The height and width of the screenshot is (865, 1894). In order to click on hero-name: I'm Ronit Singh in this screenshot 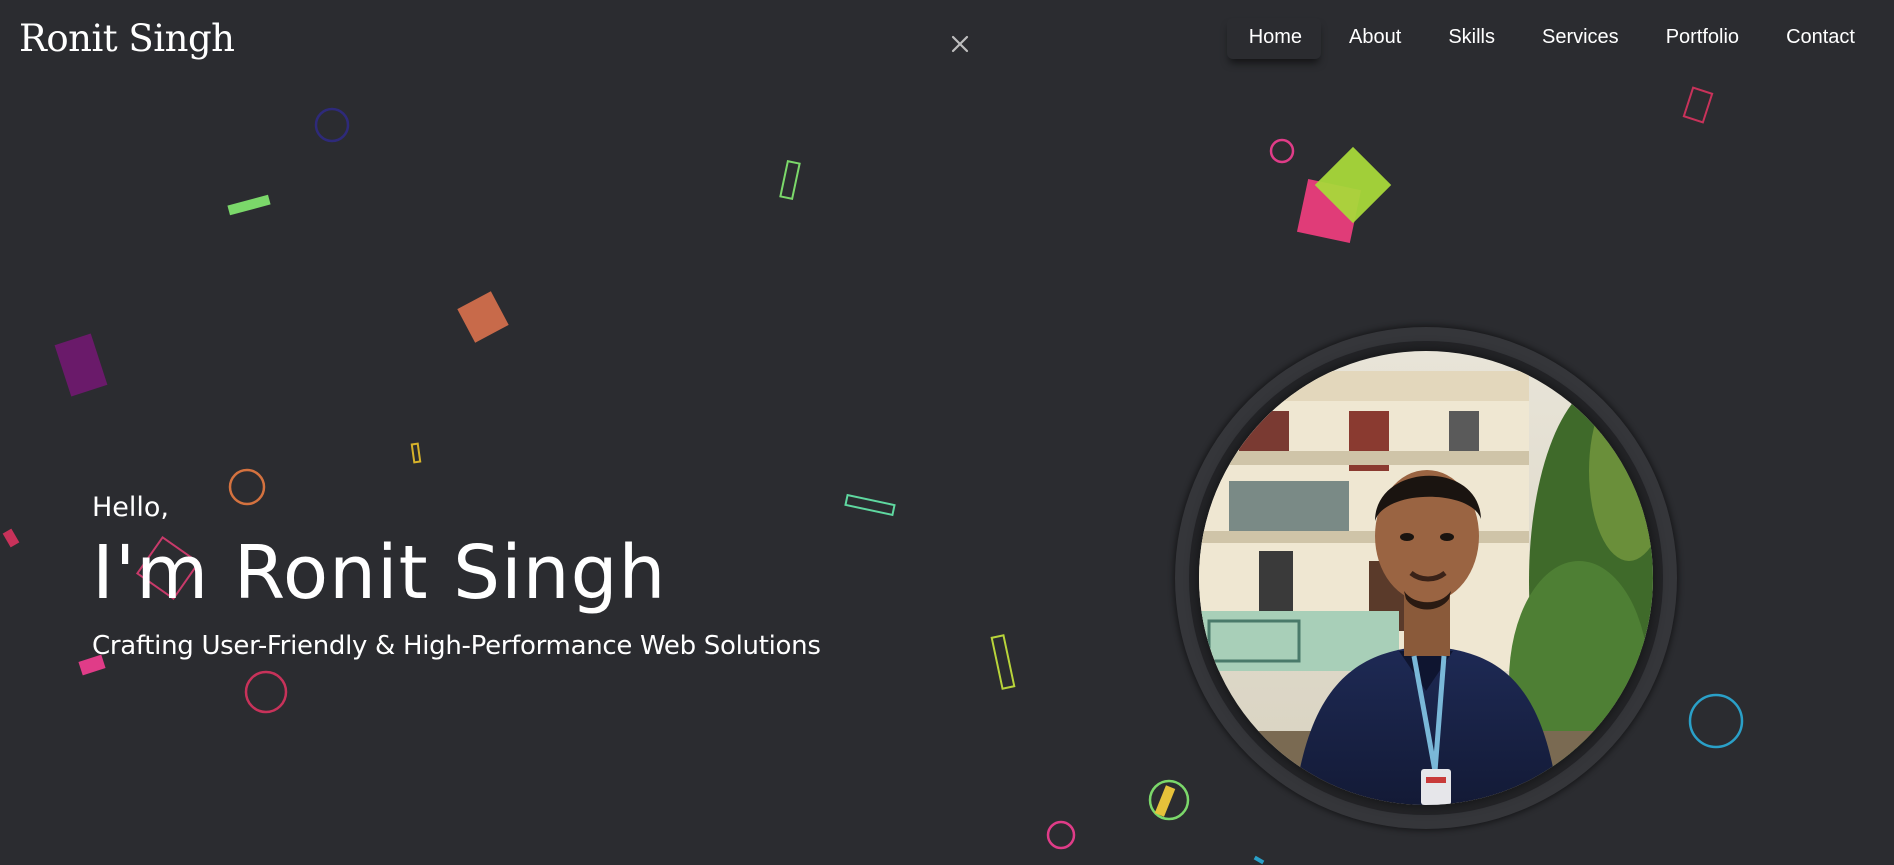, I will do `click(379, 573)`.